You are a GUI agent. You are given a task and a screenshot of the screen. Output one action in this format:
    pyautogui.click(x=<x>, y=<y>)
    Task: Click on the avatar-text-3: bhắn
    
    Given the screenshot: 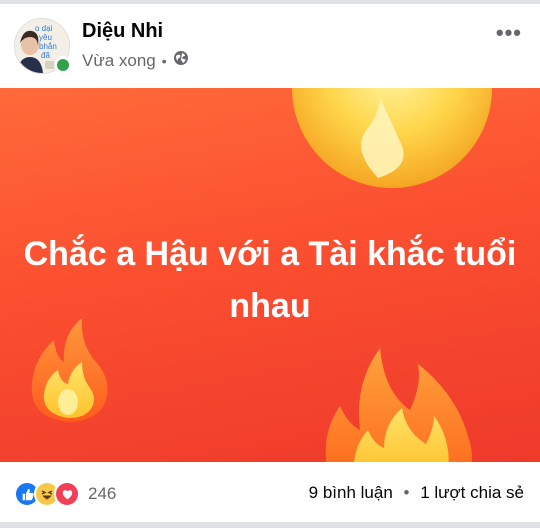 What is the action you would take?
    pyautogui.click(x=48, y=46)
    